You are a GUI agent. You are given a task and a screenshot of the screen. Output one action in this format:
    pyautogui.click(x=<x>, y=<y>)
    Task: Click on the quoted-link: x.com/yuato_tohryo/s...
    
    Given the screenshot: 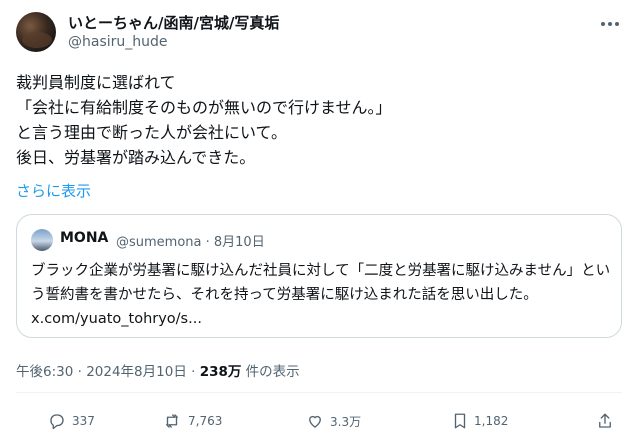 What is the action you would take?
    pyautogui.click(x=116, y=319)
    